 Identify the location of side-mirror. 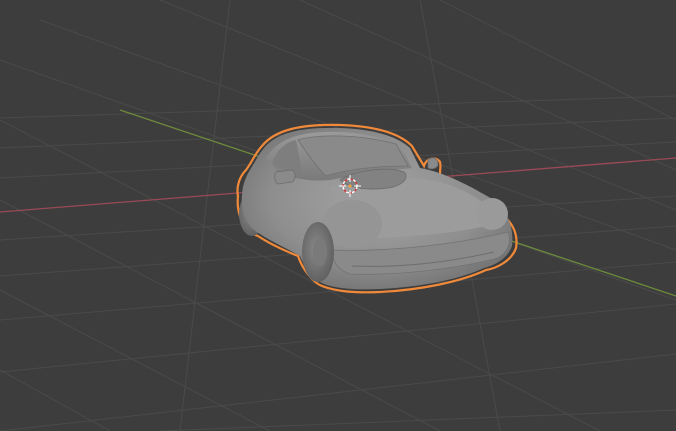
(285, 177).